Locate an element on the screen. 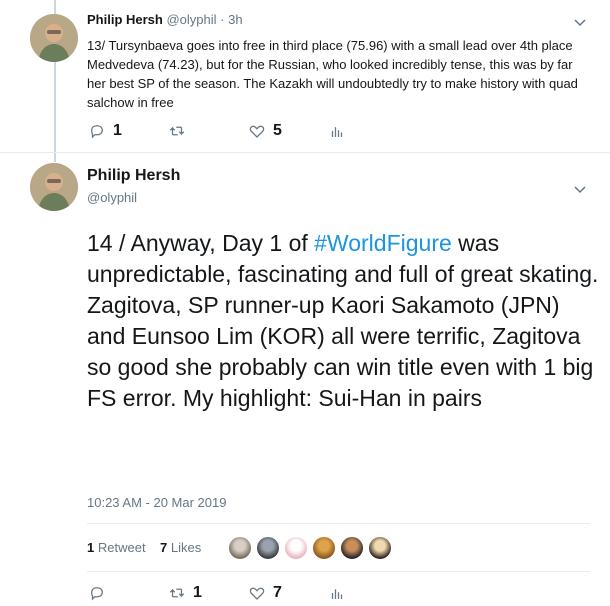  stats-divider-top is located at coordinates (338, 523).